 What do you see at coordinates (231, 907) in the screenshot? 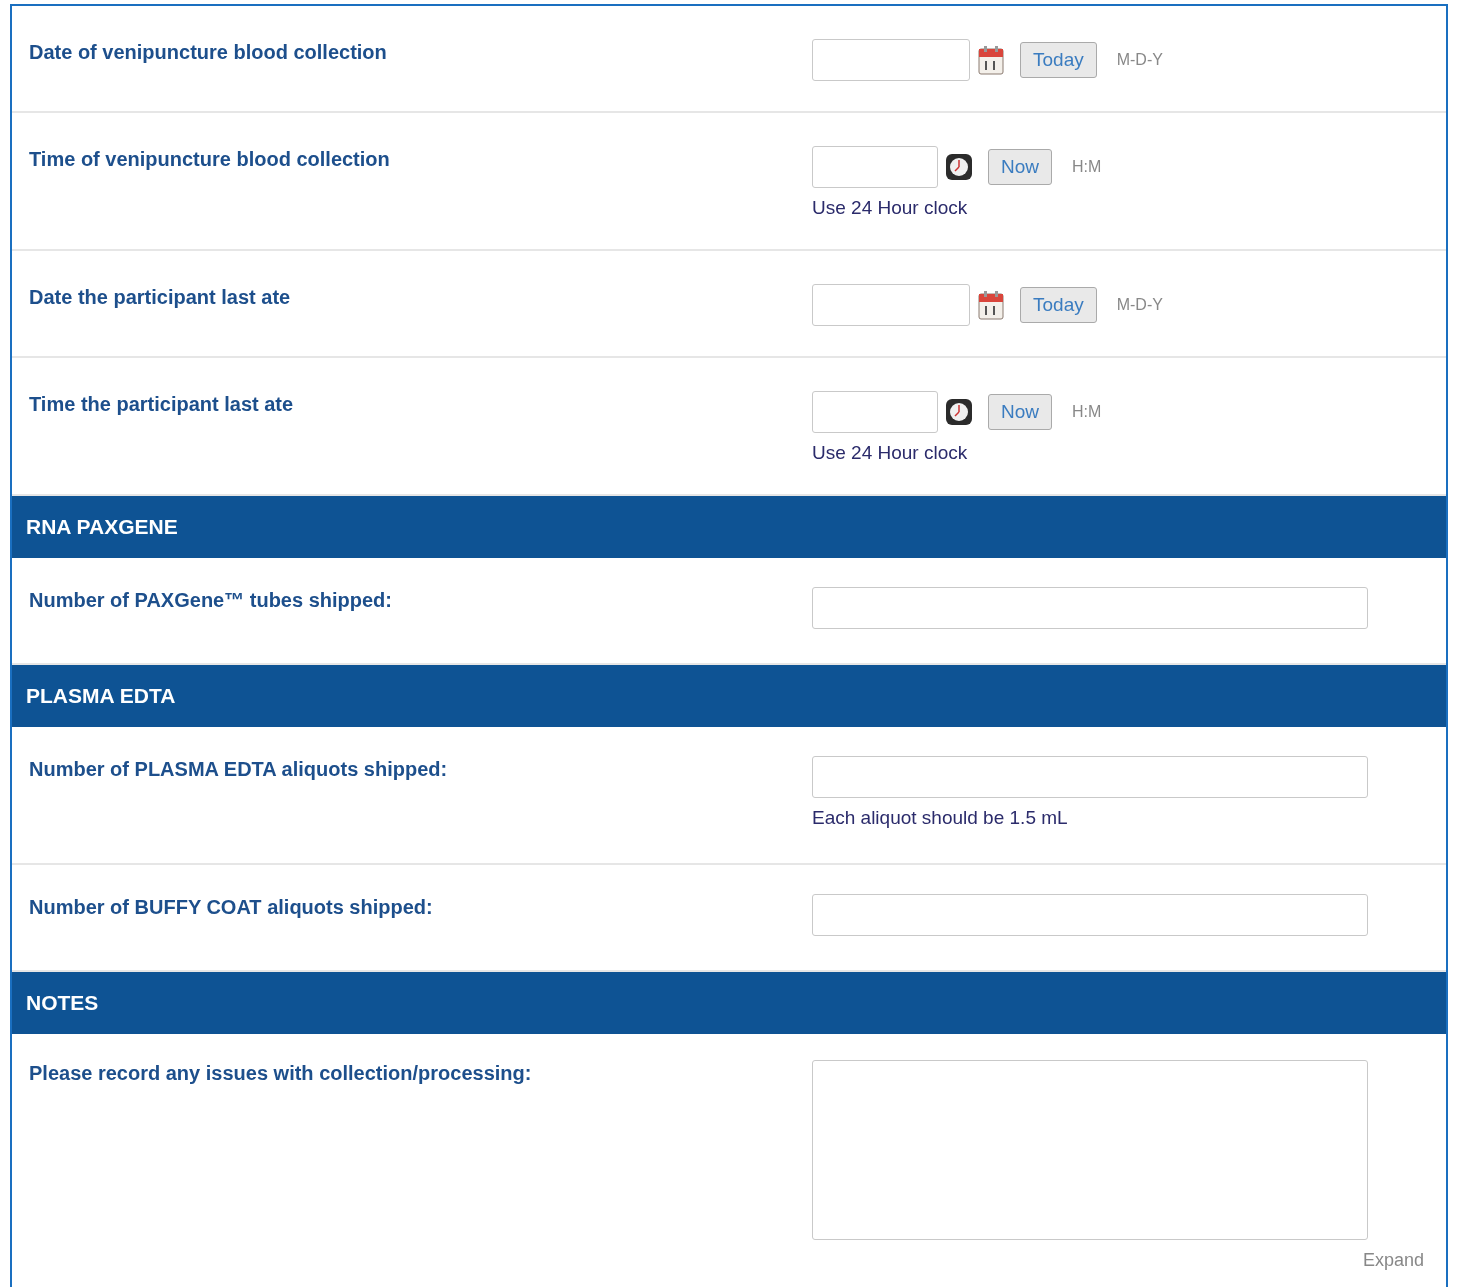
I see `field-label: Number of BUFFY COAT aliquots shipped:` at bounding box center [231, 907].